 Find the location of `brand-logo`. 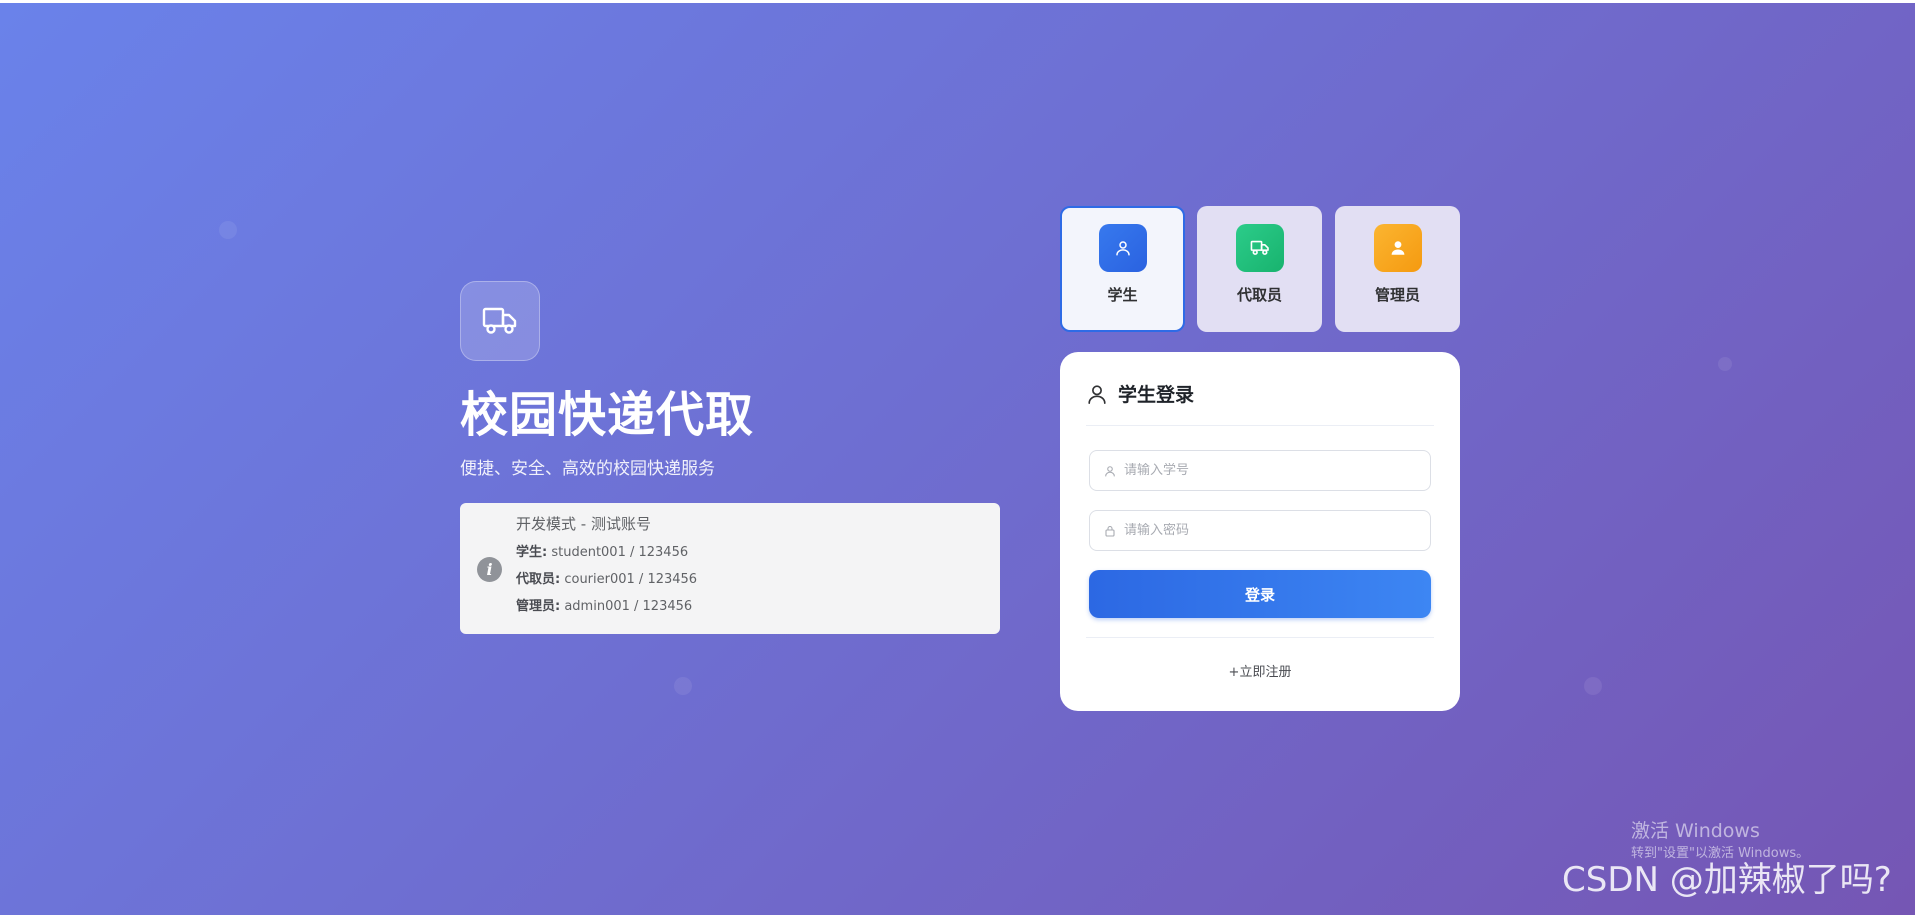

brand-logo is located at coordinates (500, 321).